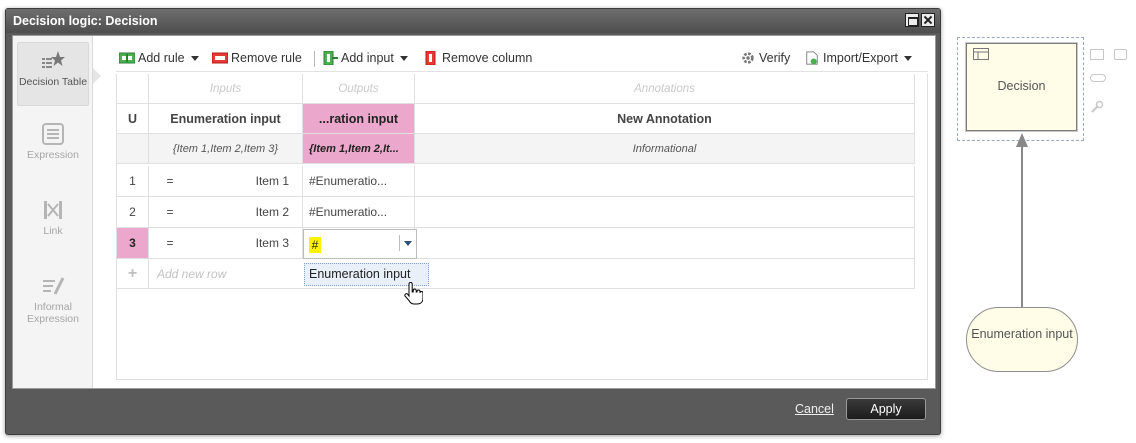 The width and height of the screenshot is (1136, 443). Describe the element at coordinates (266, 58) in the screenshot. I see `remove-rule-label: Remove rule` at that location.